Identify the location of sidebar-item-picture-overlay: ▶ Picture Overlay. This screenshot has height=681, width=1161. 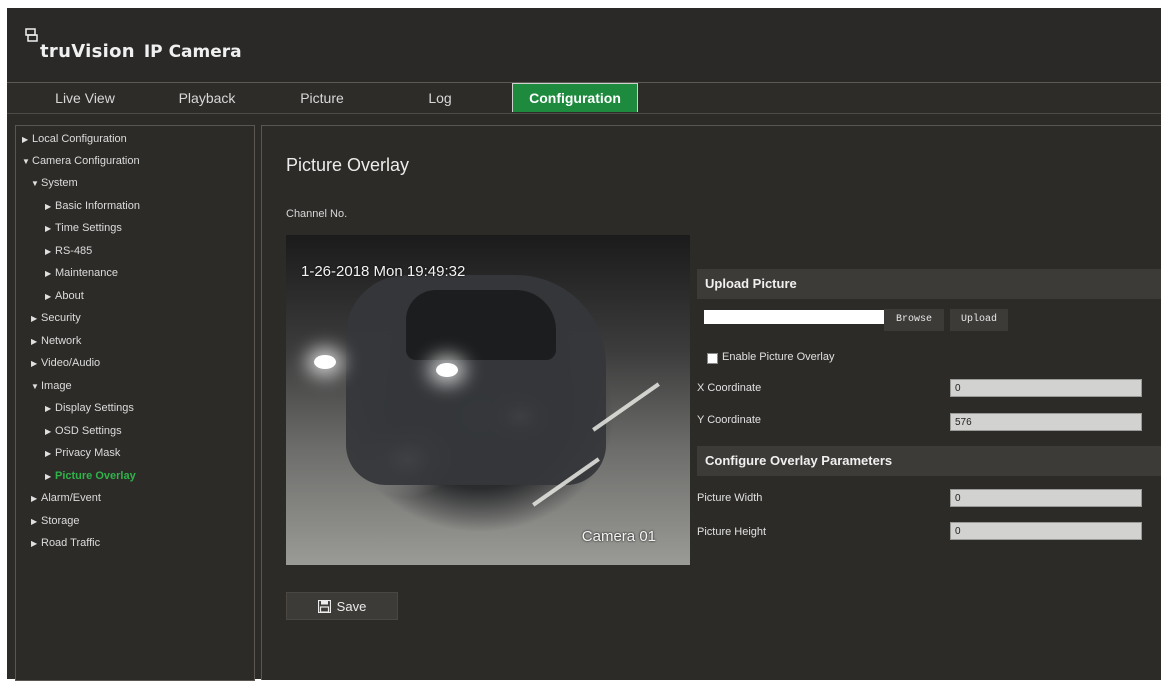
(90, 476).